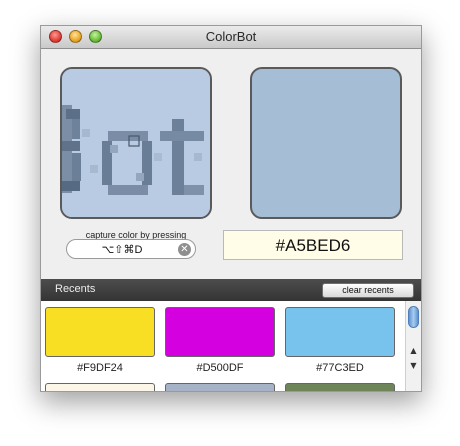 This screenshot has width=460, height=446. I want to click on color-swatch, so click(326, 143).